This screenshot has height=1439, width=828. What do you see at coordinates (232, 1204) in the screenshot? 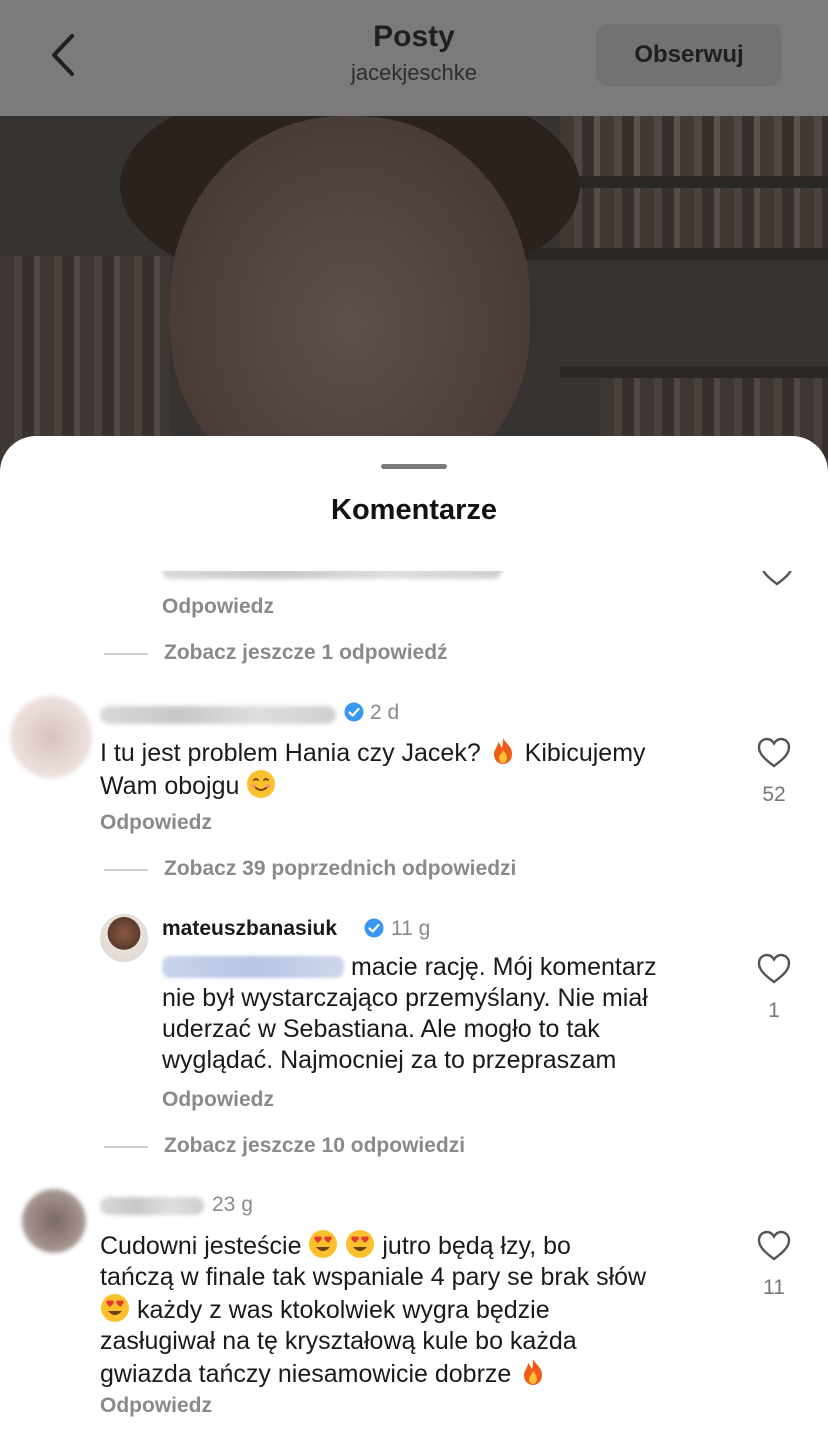
I see `comment-time: 23 g` at bounding box center [232, 1204].